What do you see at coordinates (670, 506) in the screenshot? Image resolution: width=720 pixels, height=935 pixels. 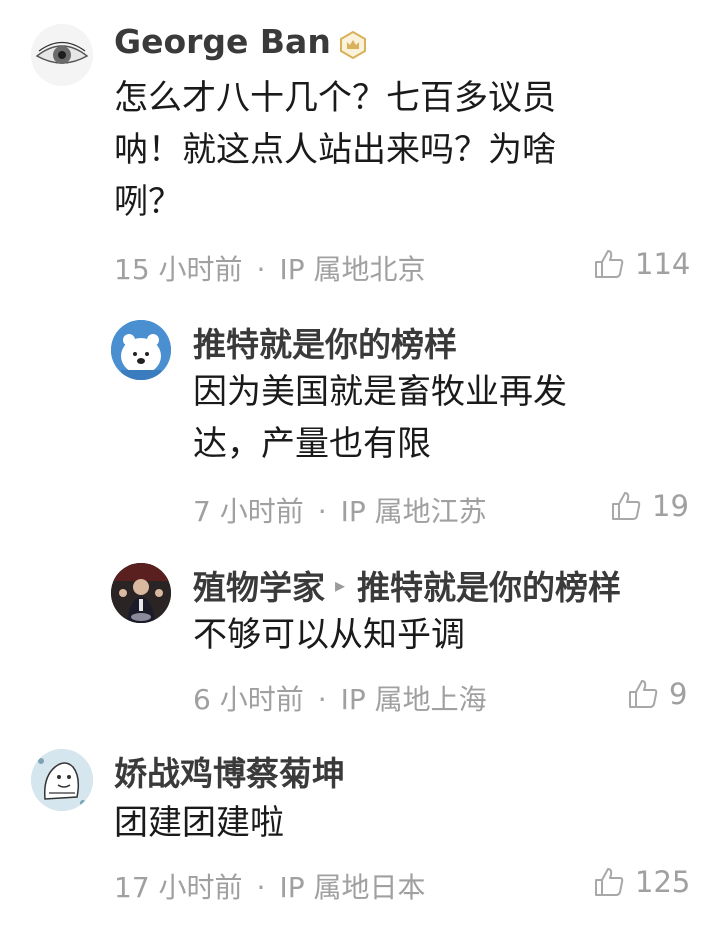 I see `like-count: 19` at bounding box center [670, 506].